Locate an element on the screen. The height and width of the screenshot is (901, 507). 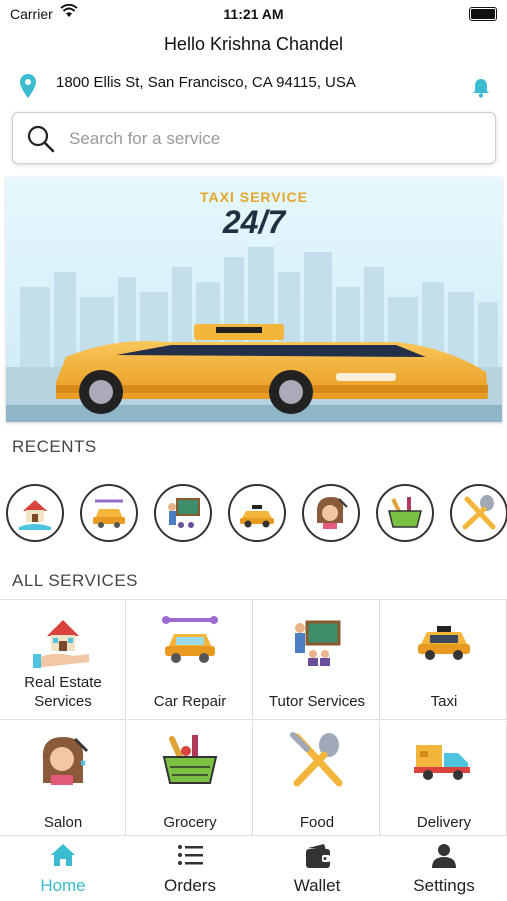
tab-wallet: Wallet is located at coordinates (317, 868).